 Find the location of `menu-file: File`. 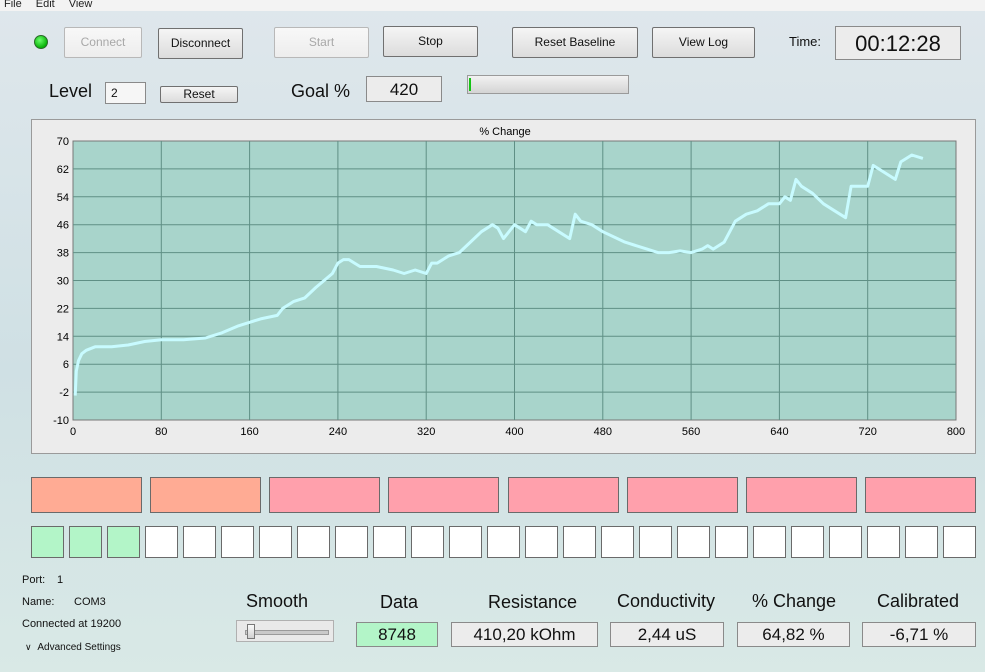

menu-file: File is located at coordinates (13, 5).